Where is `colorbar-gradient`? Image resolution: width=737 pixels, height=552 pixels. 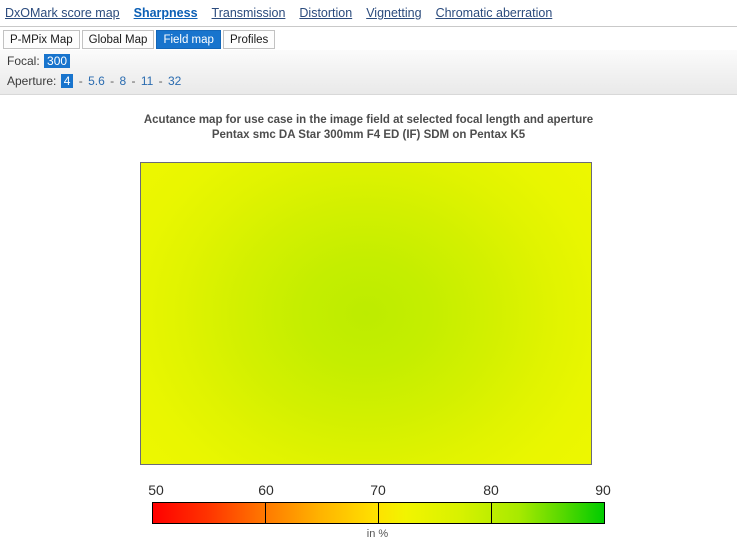 colorbar-gradient is located at coordinates (378, 513).